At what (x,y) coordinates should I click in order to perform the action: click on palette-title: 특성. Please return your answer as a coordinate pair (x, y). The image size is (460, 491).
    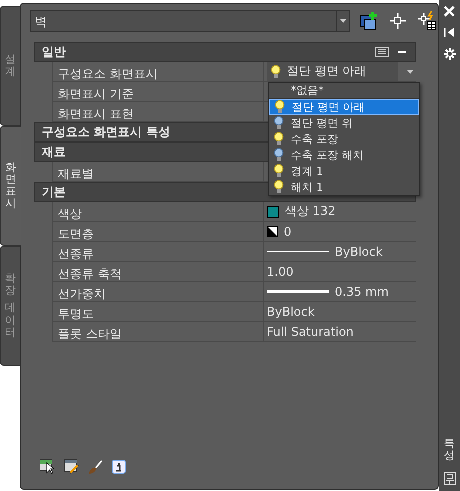
    Looking at the image, I should click on (449, 450).